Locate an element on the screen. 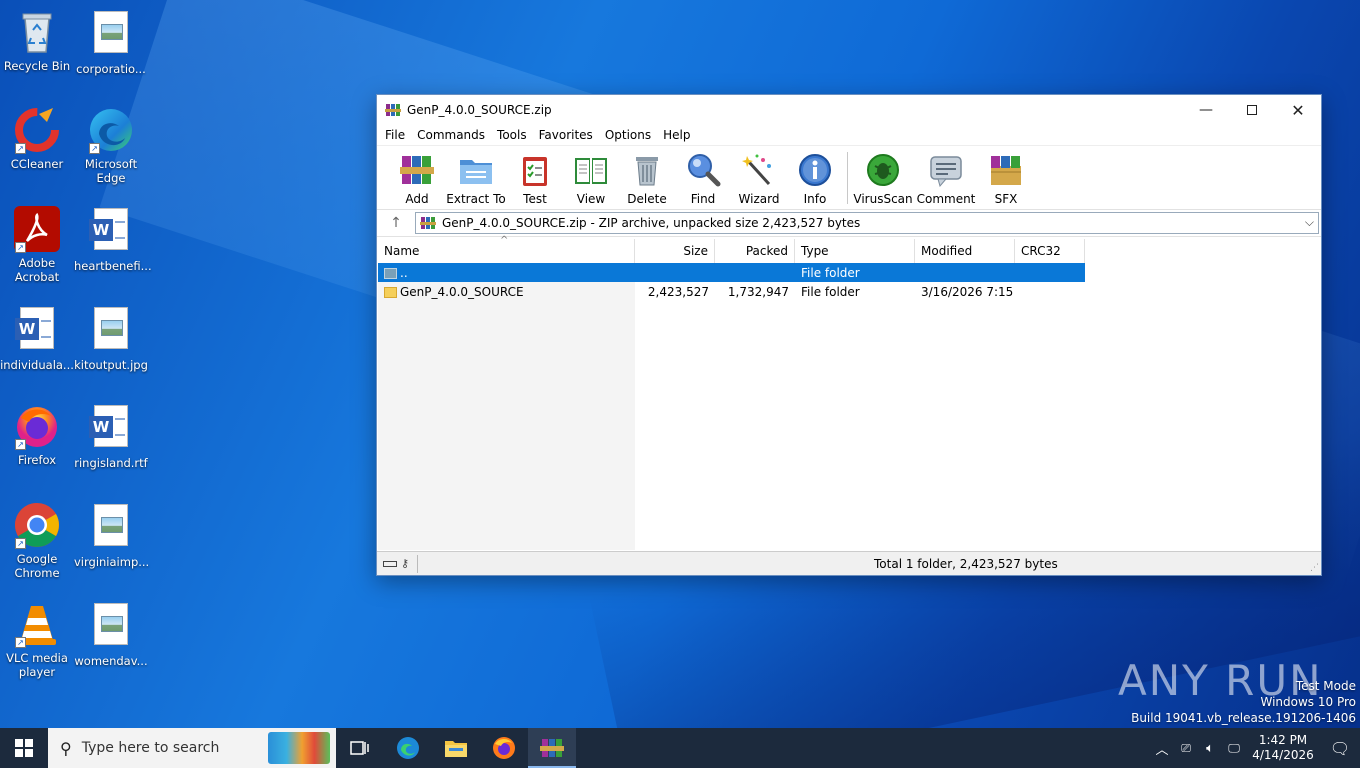 The image size is (1360, 768). vlc-cone-icon: ↗ is located at coordinates (37, 624).